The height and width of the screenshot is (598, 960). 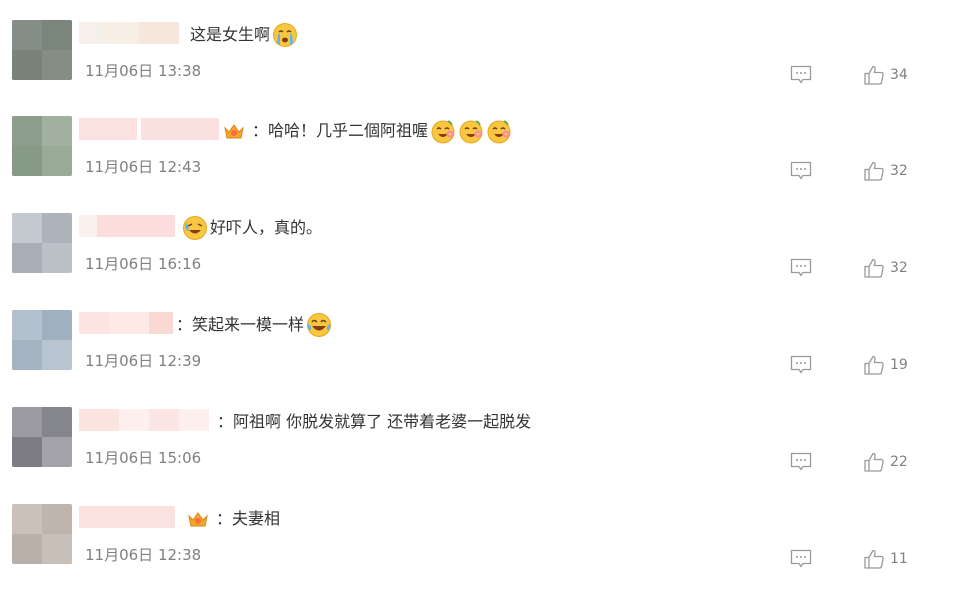 What do you see at coordinates (899, 462) in the screenshot?
I see `like-count: 22` at bounding box center [899, 462].